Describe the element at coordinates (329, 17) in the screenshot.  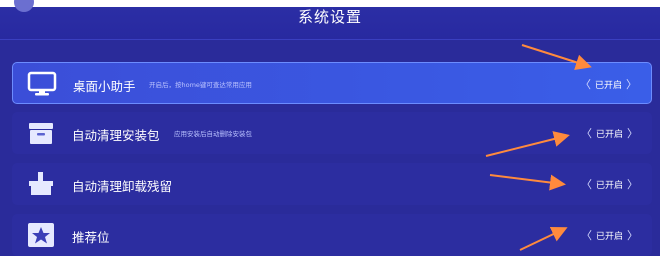
I see `page-title: 系统设置` at that location.